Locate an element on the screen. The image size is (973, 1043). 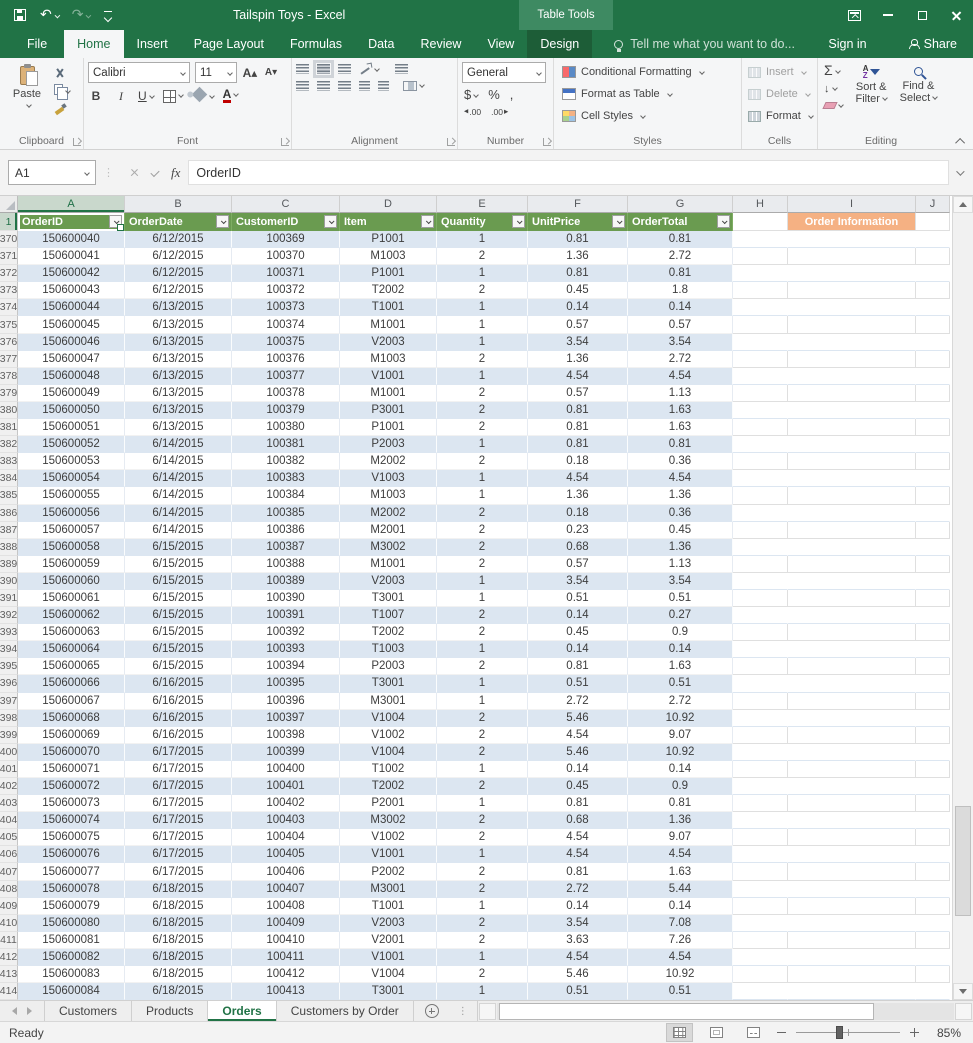
ribbon-tab-review: Review is located at coordinates (440, 44).